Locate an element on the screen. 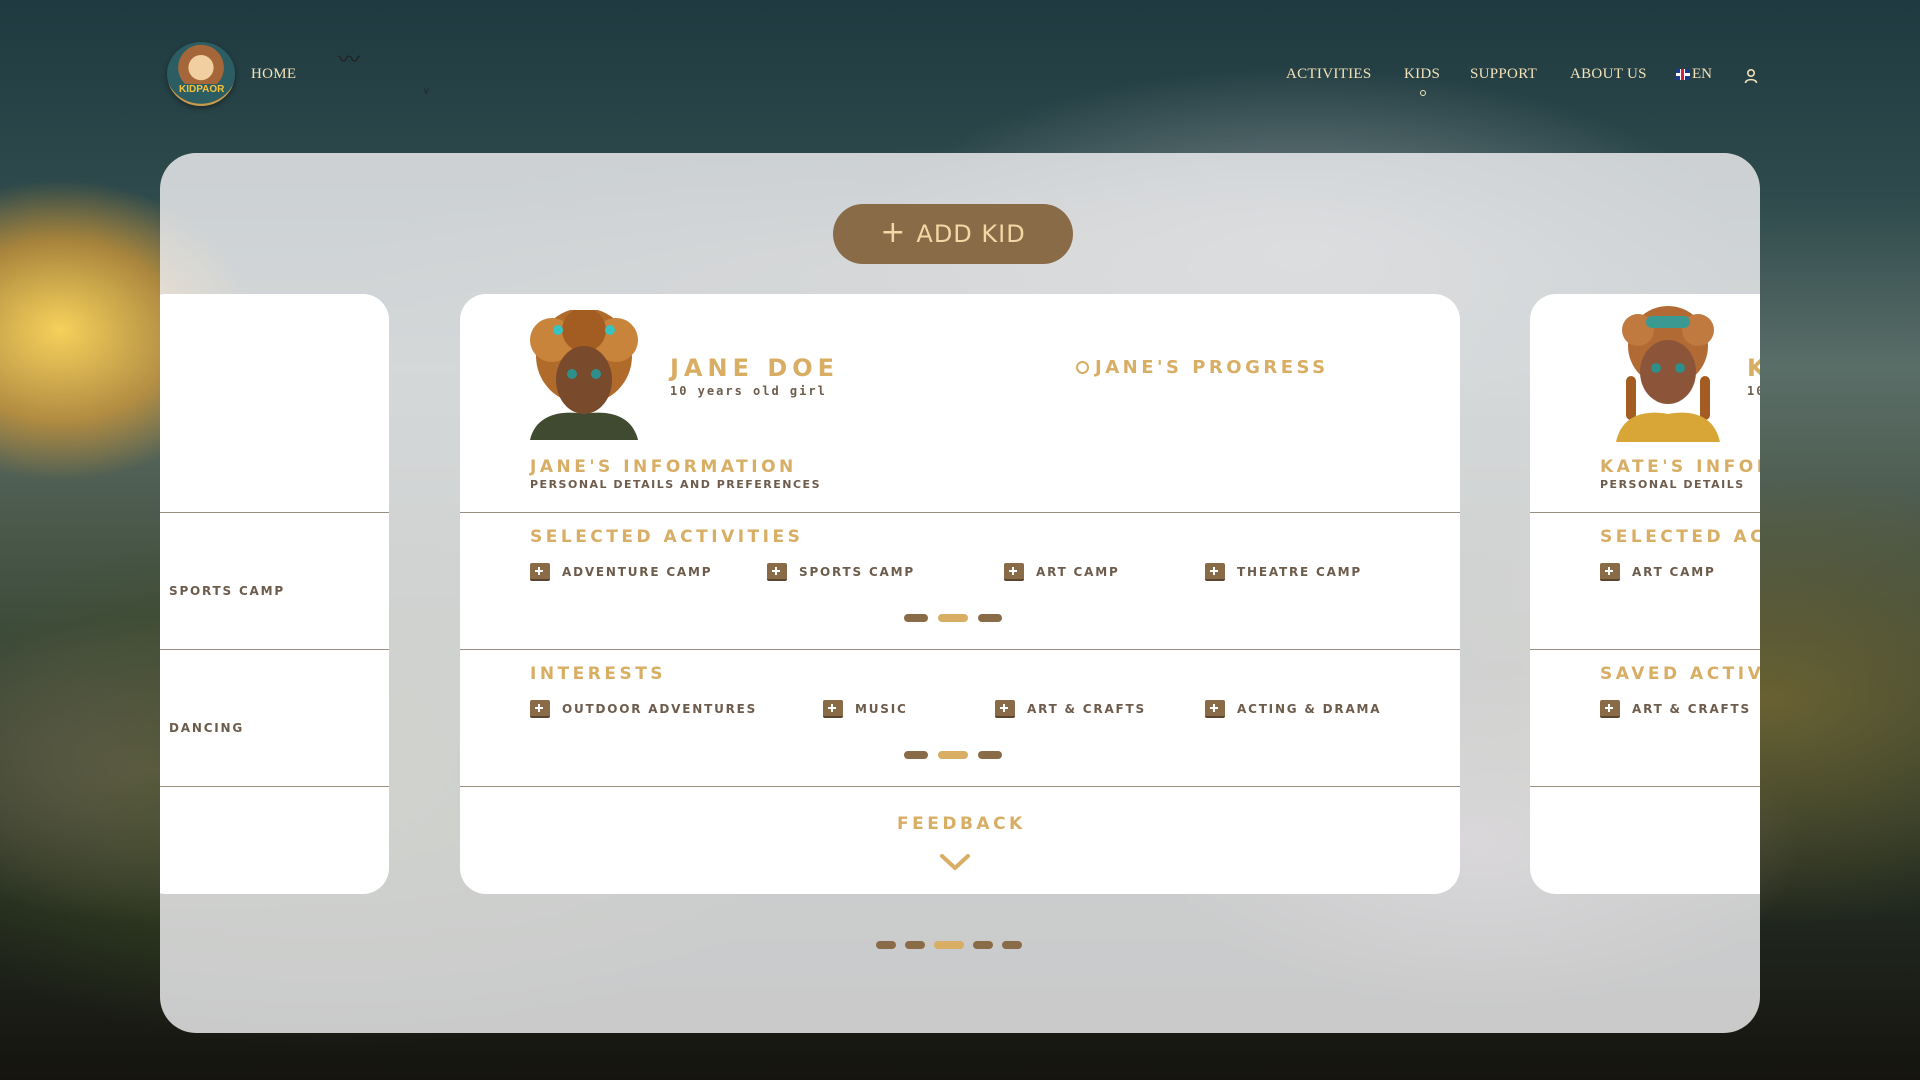 This screenshot has width=1920, height=1080. interest-tag: OUTDOOR ADVENTURES is located at coordinates (643, 709).